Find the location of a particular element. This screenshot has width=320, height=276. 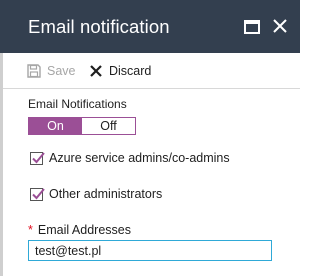

checkbox-service-admins: Azure service admins/co-admins is located at coordinates (130, 158).